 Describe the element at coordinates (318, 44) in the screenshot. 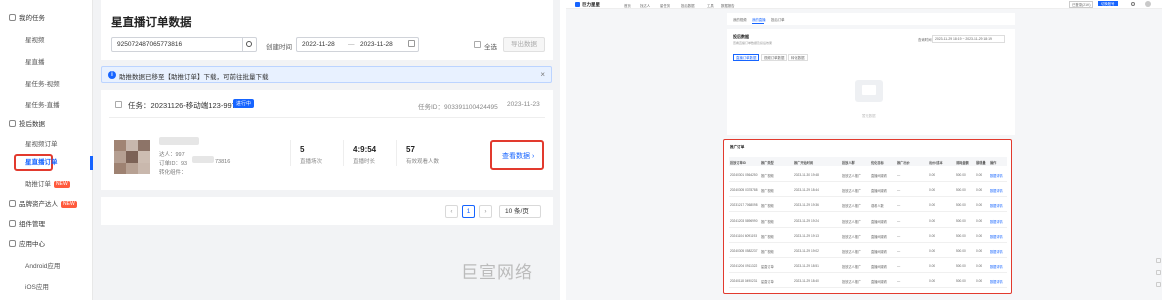

I see `date-start: 2022-11-28` at that location.